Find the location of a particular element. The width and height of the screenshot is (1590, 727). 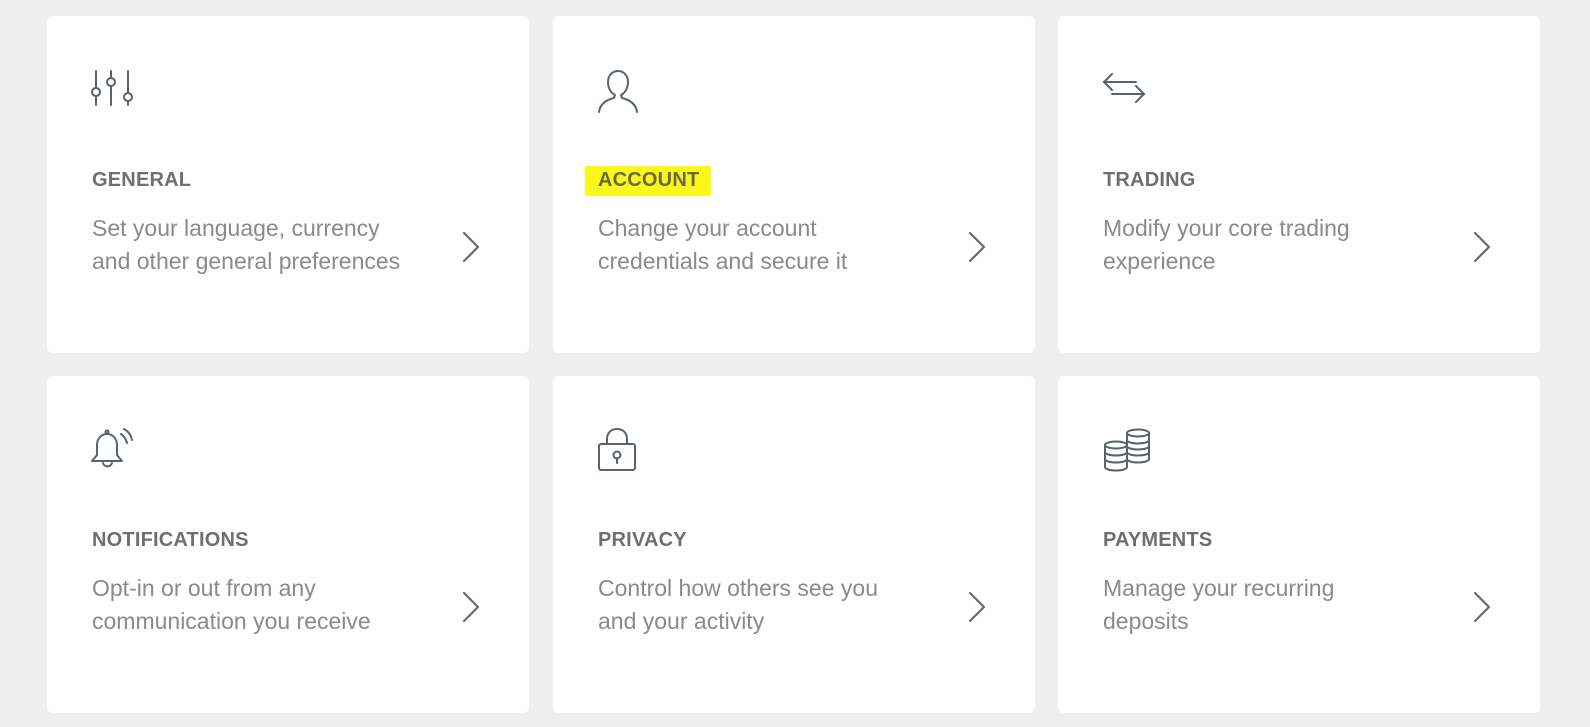

card-description: Manage your recurring deposits is located at coordinates (1219, 604).